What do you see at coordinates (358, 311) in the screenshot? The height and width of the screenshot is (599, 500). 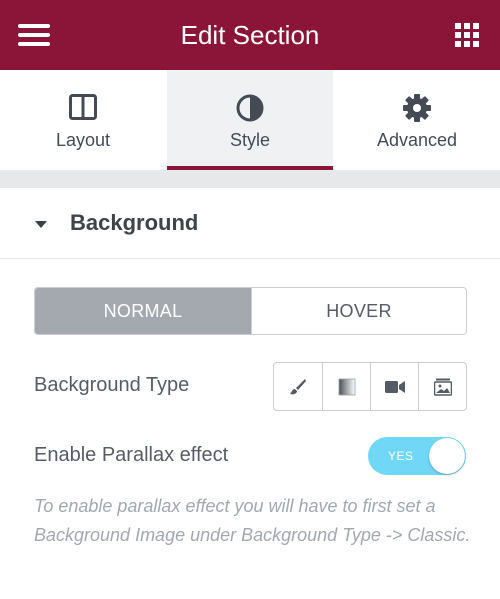 I see `hover-state-button: HOVER` at bounding box center [358, 311].